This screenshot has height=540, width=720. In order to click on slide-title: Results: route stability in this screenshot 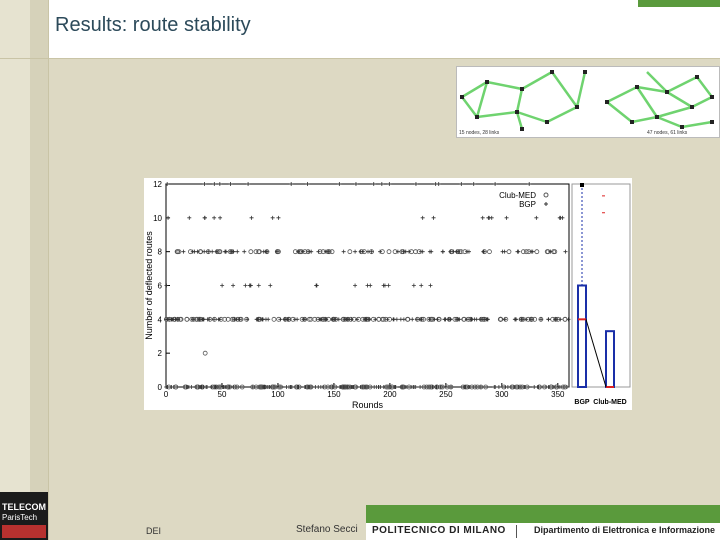, I will do `click(153, 25)`.